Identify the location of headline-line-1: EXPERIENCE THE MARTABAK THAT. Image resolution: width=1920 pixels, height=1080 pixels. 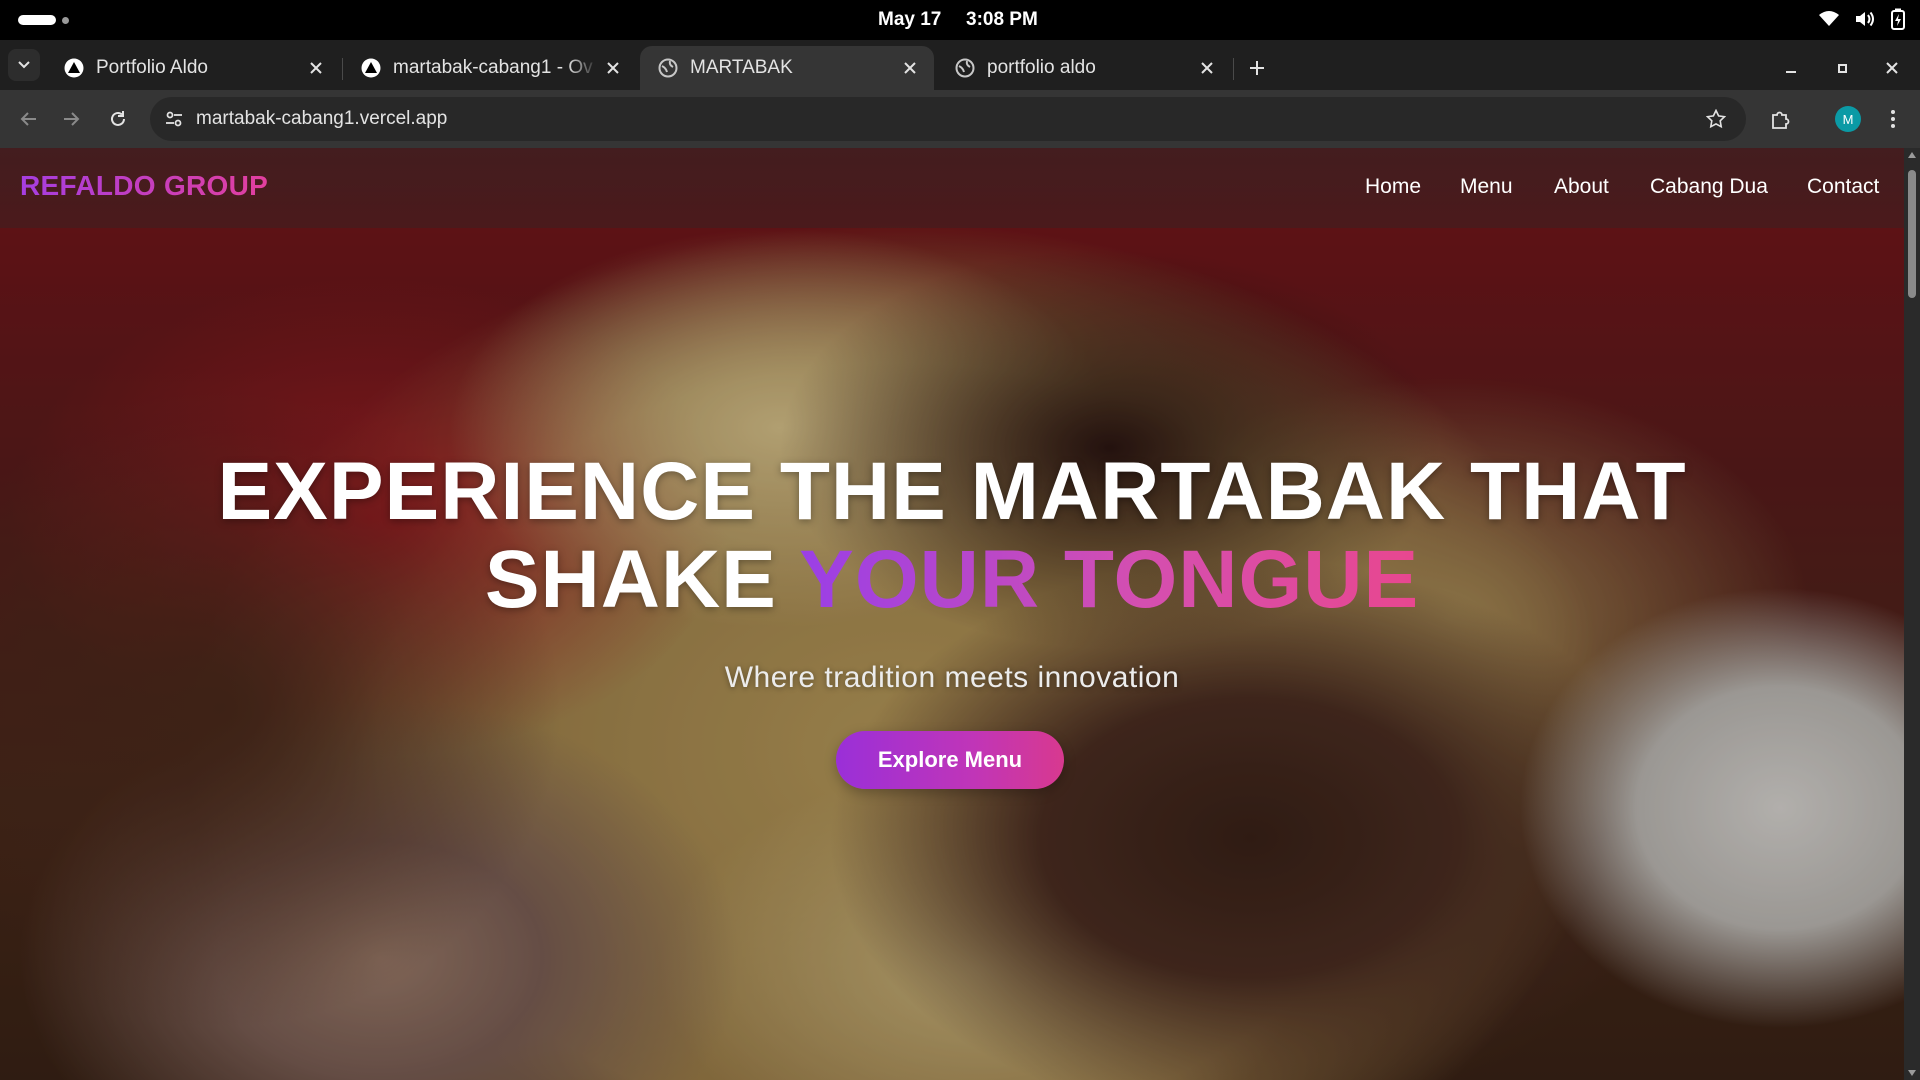
(952, 491).